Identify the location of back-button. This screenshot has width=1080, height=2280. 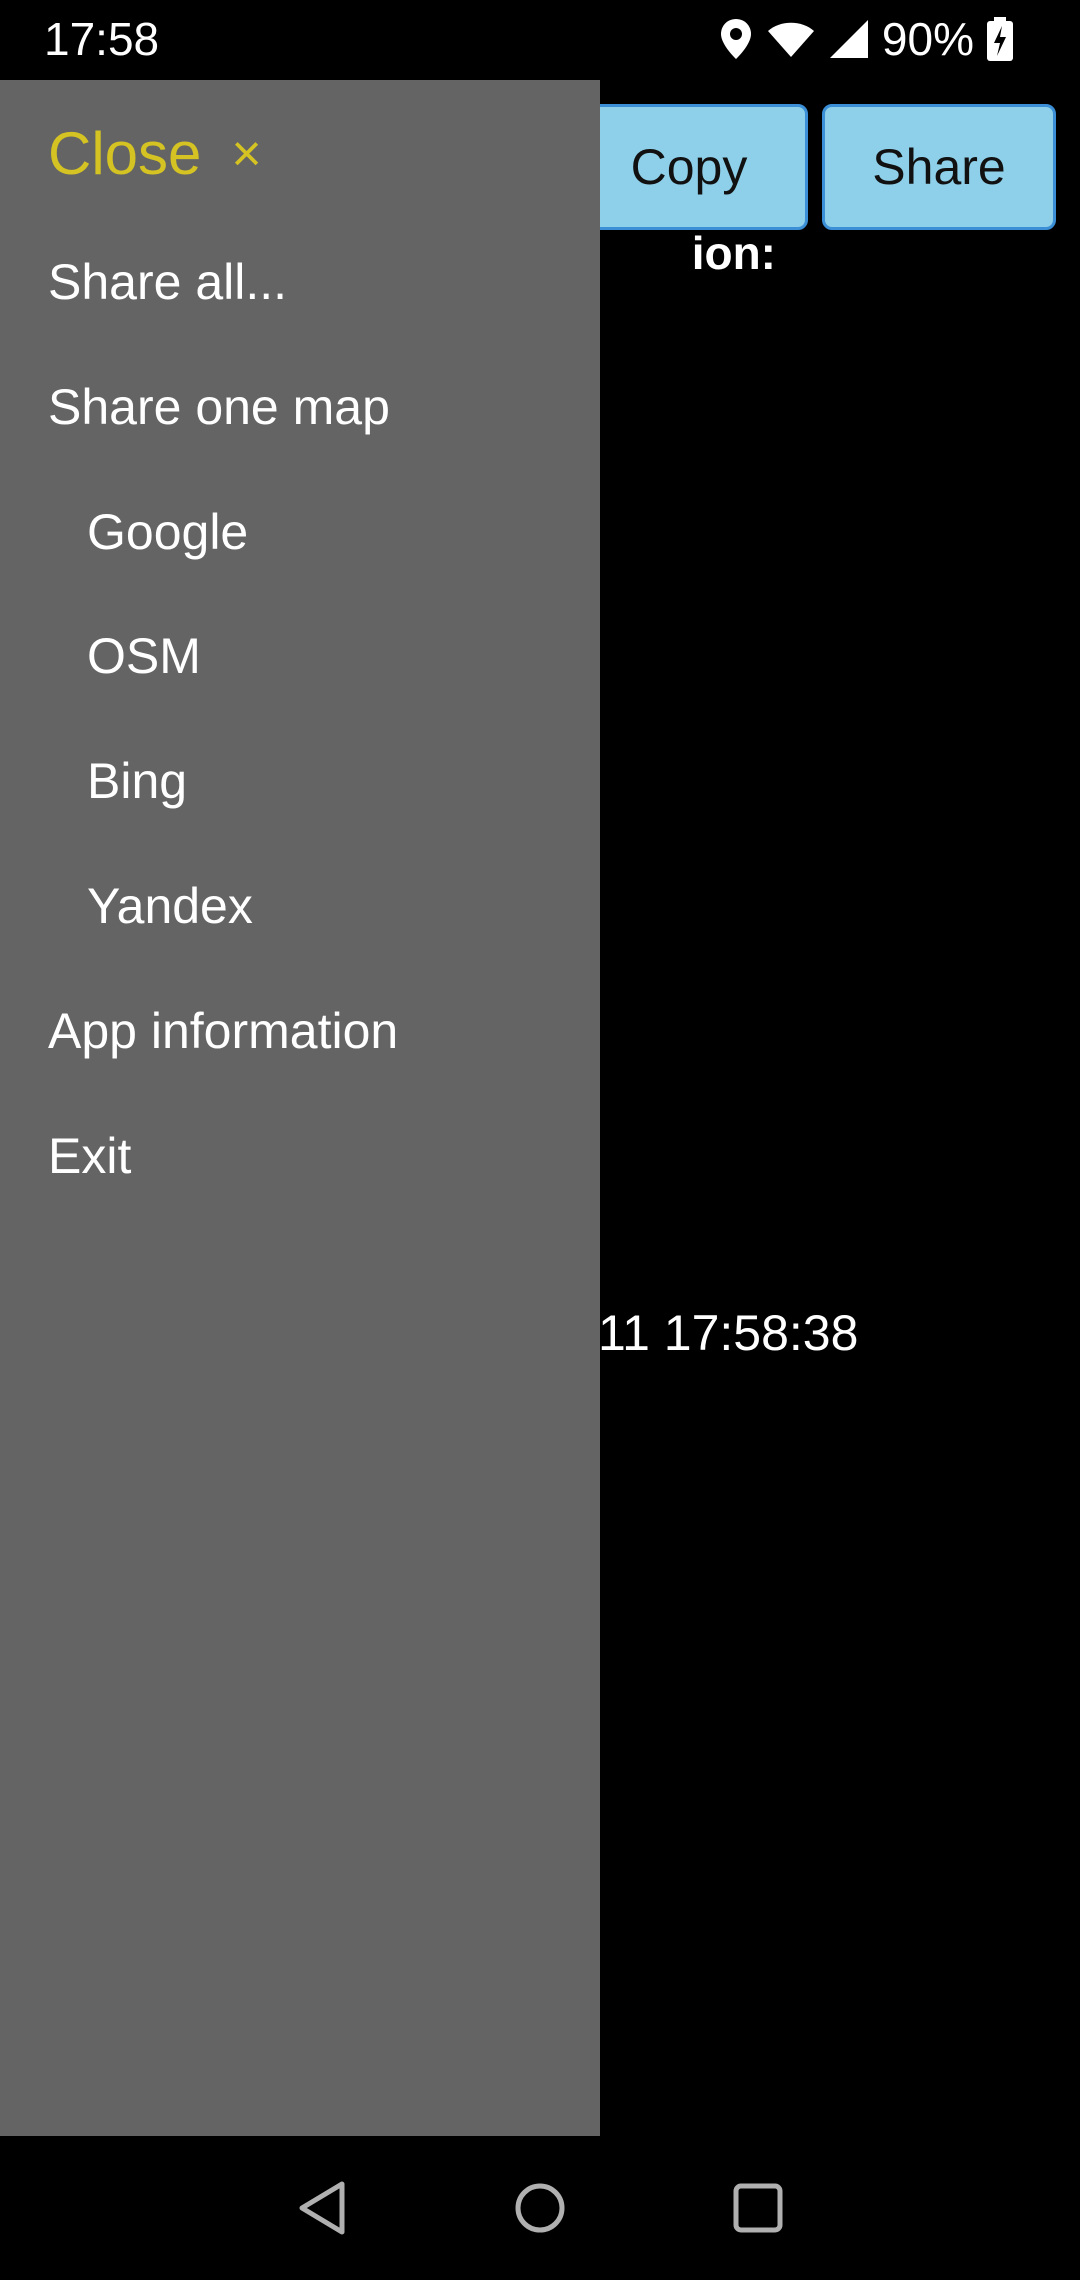
(324, 2208).